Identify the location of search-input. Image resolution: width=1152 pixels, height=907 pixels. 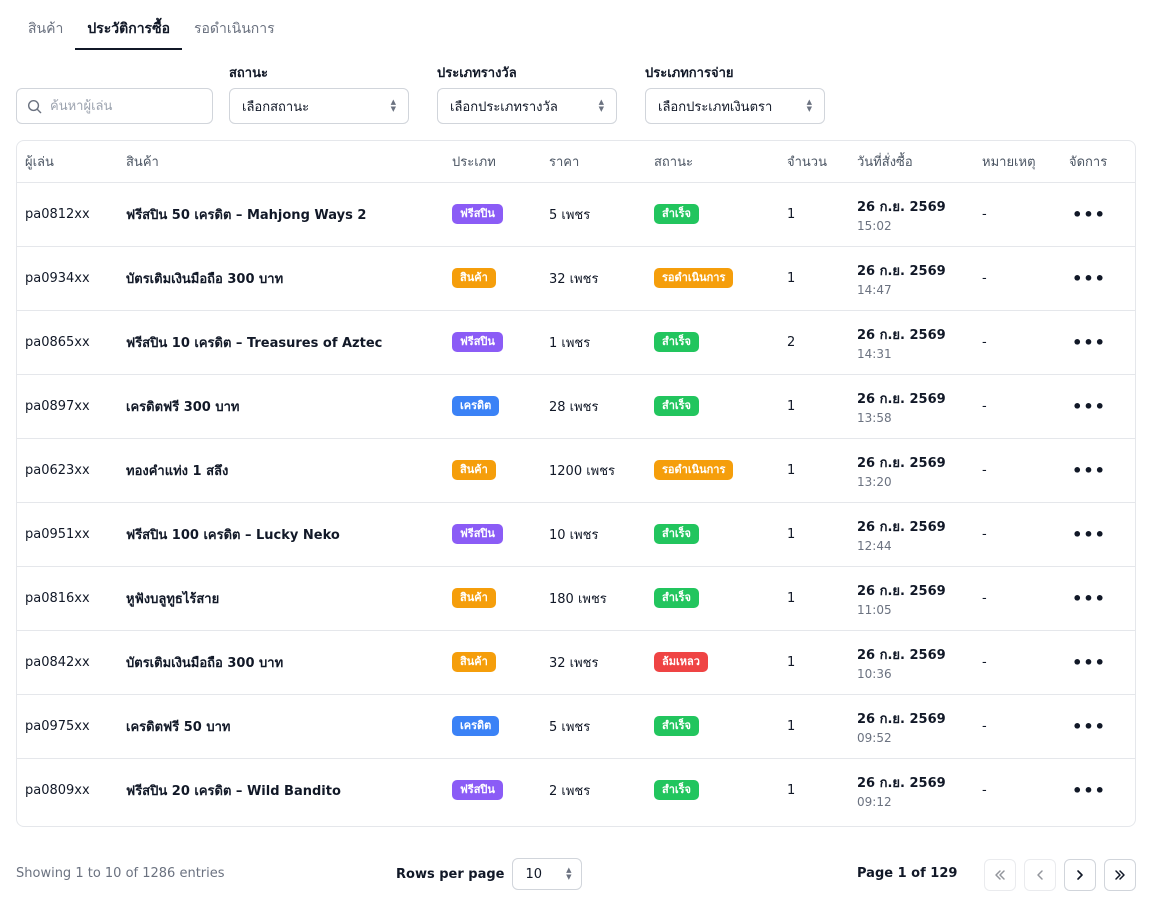
(125, 106).